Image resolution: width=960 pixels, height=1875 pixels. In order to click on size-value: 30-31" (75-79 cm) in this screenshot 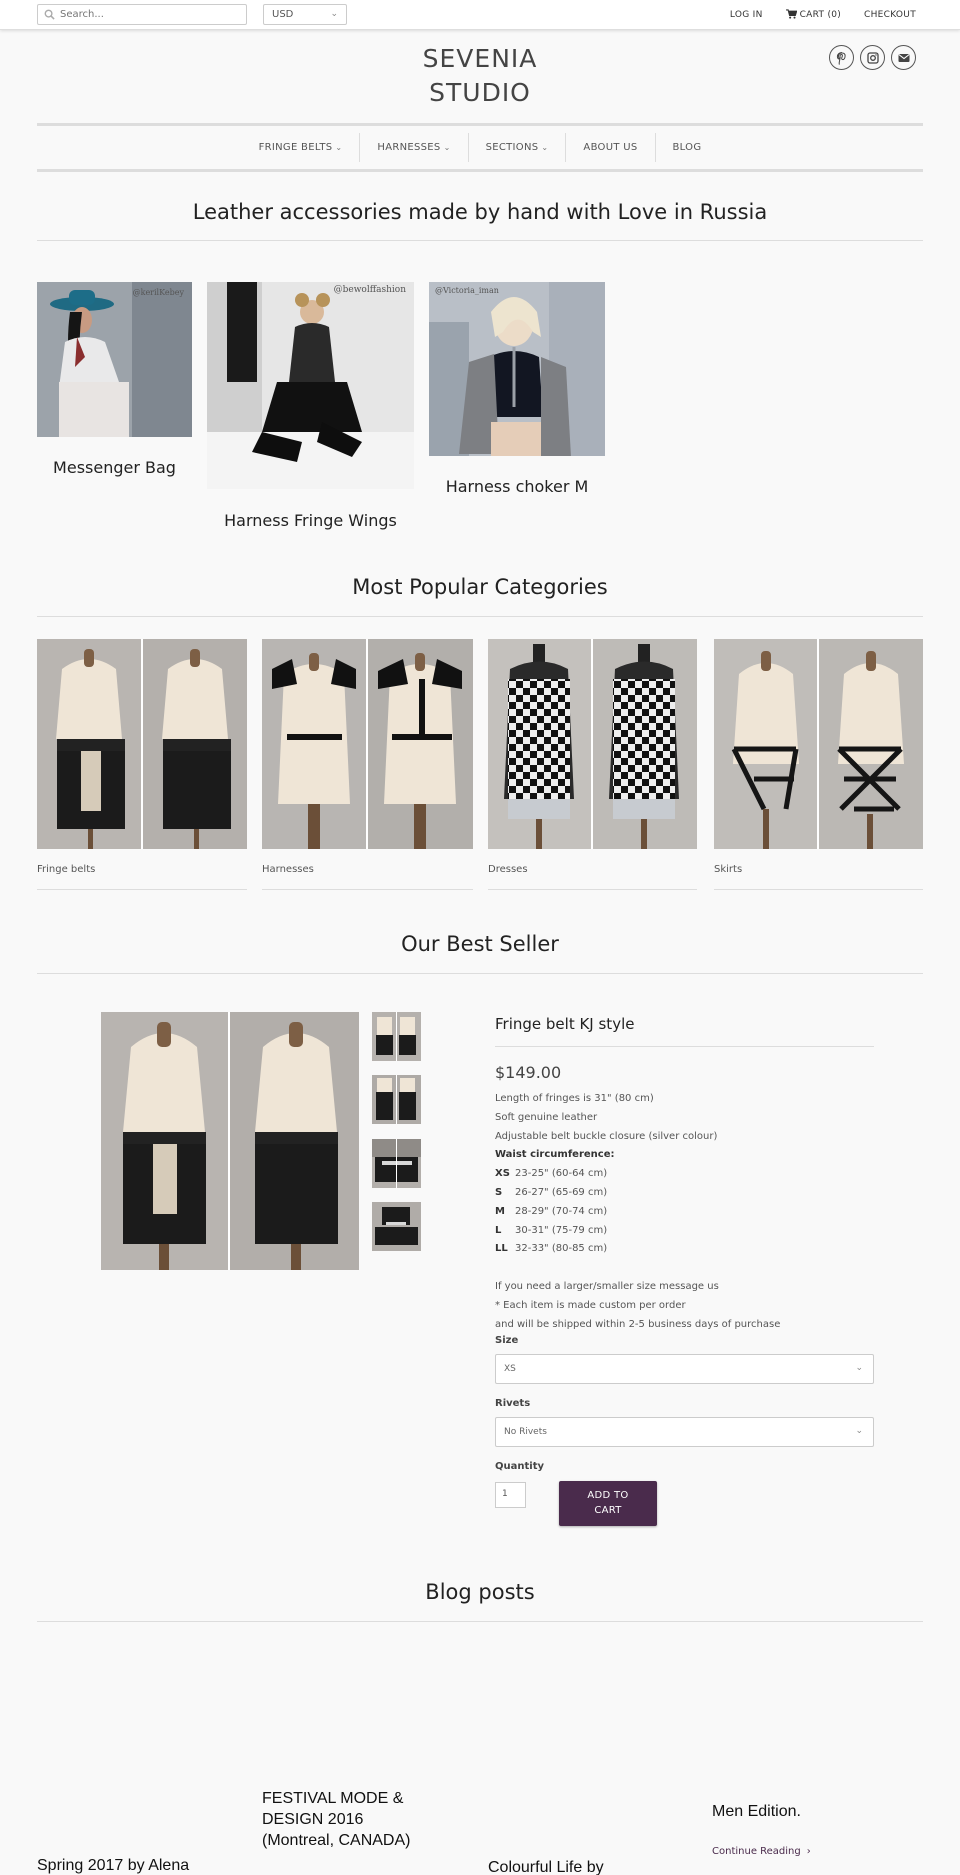, I will do `click(561, 1230)`.